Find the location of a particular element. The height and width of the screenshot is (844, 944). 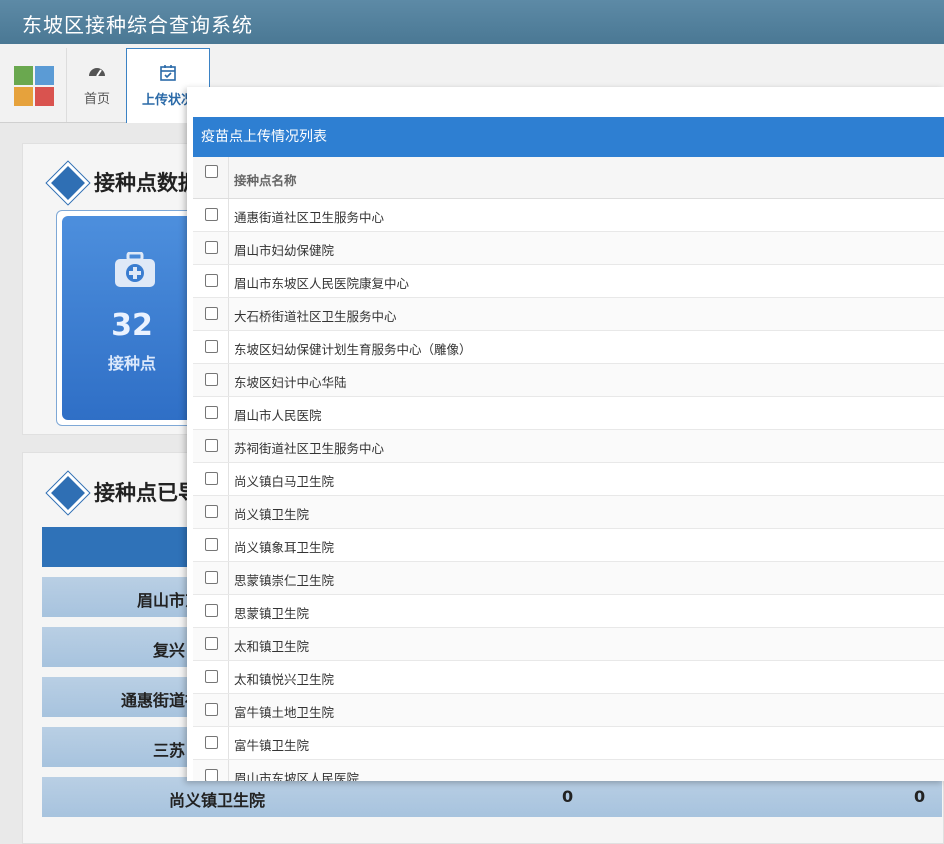

site-name: 太和镇悦兴卫生院 is located at coordinates (284, 679).